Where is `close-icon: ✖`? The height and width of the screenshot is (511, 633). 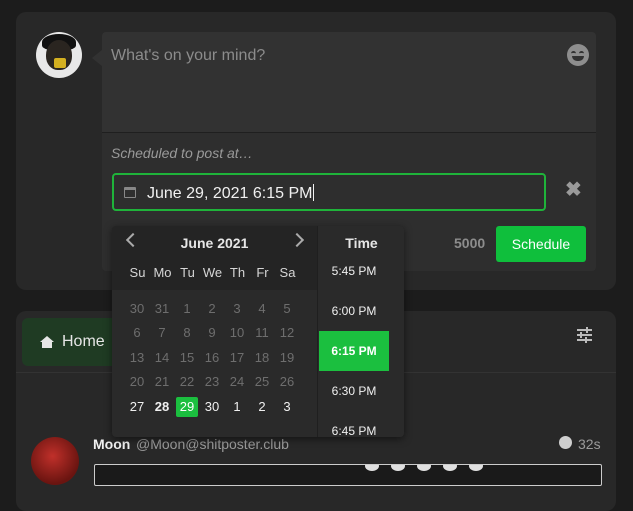 close-icon: ✖ is located at coordinates (573, 190).